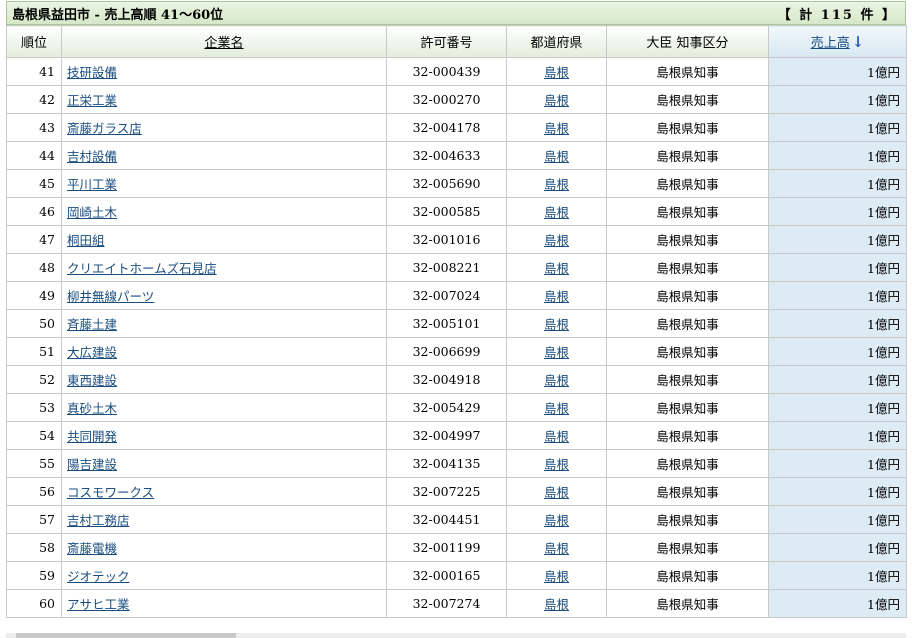  What do you see at coordinates (92, 436) in the screenshot?
I see `company-name-link: 共同開発` at bounding box center [92, 436].